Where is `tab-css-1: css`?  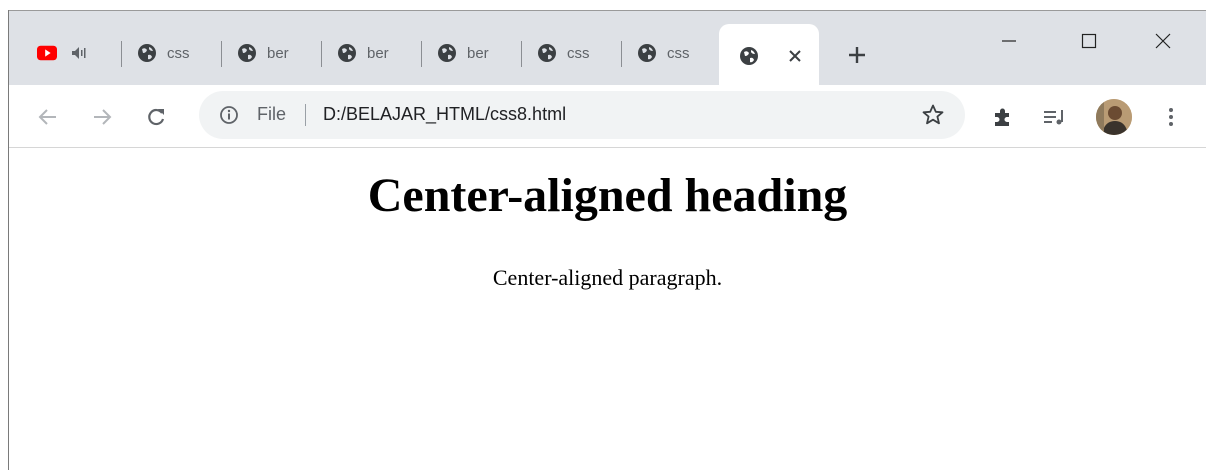 tab-css-1: css is located at coordinates (168, 53).